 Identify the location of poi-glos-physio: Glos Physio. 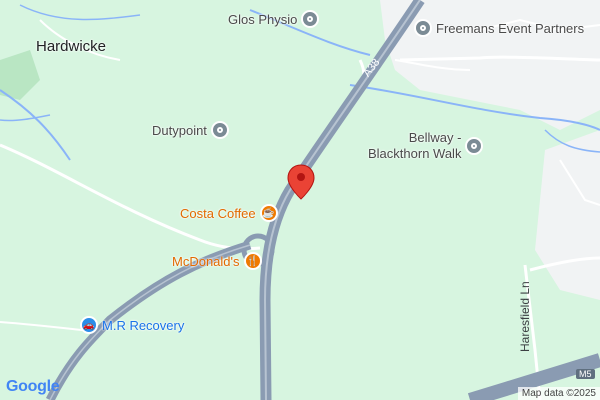
(274, 19).